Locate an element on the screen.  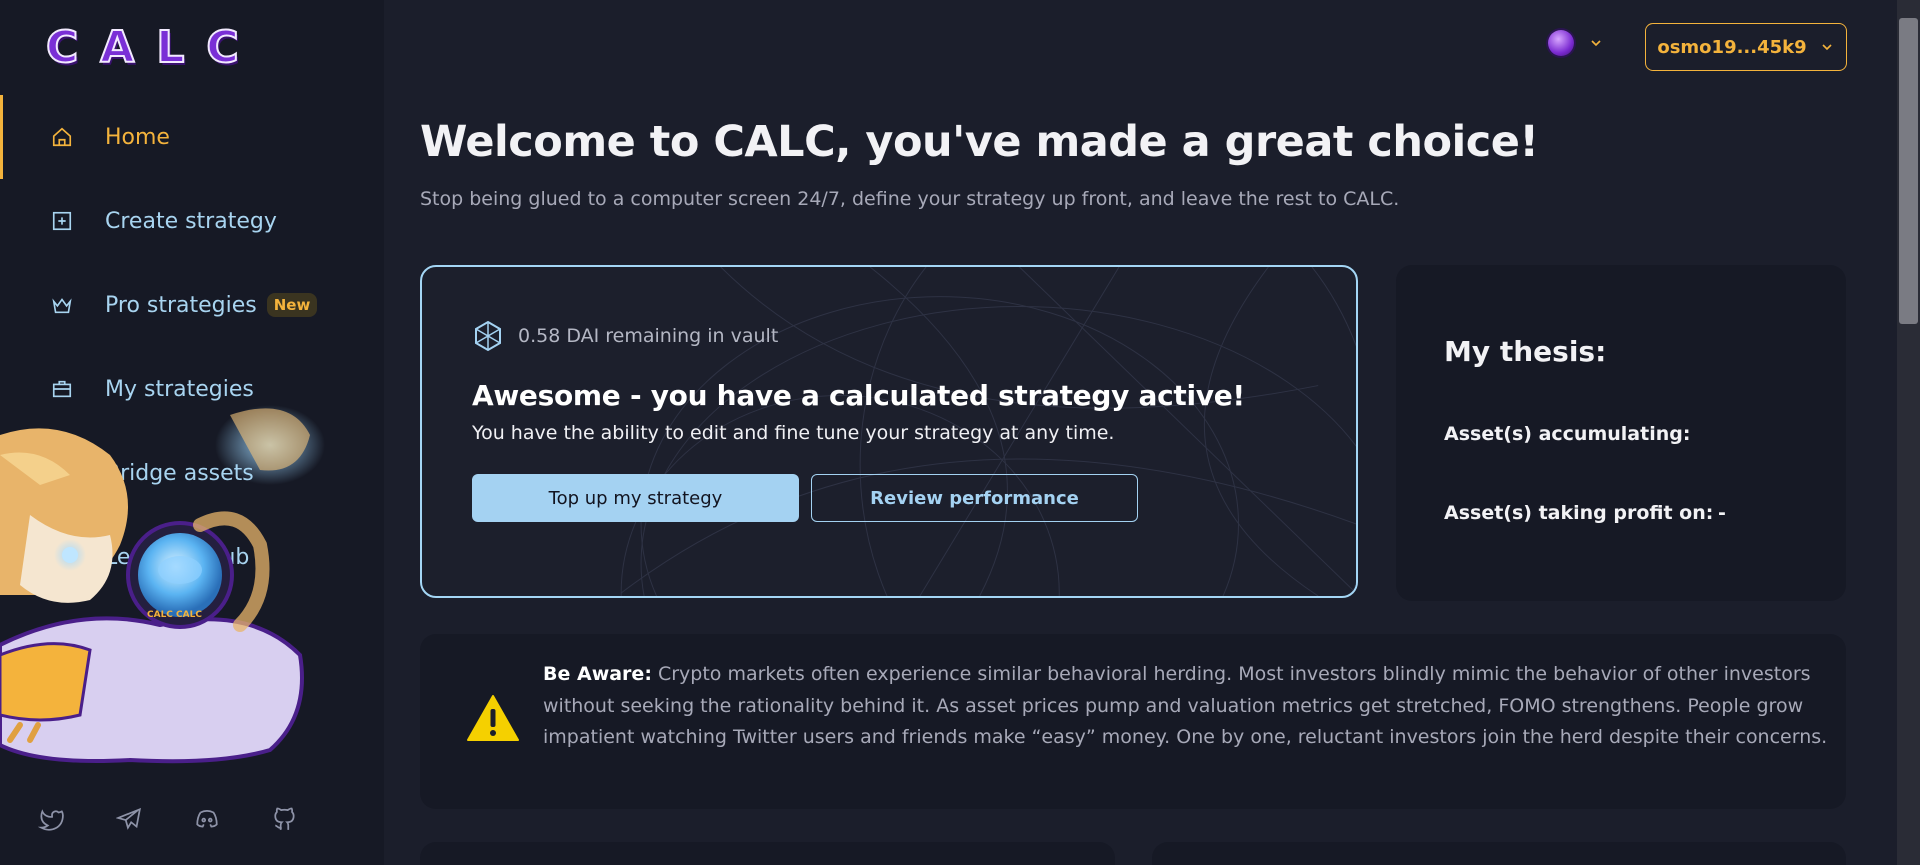
profit-value: - is located at coordinates (1722, 513).